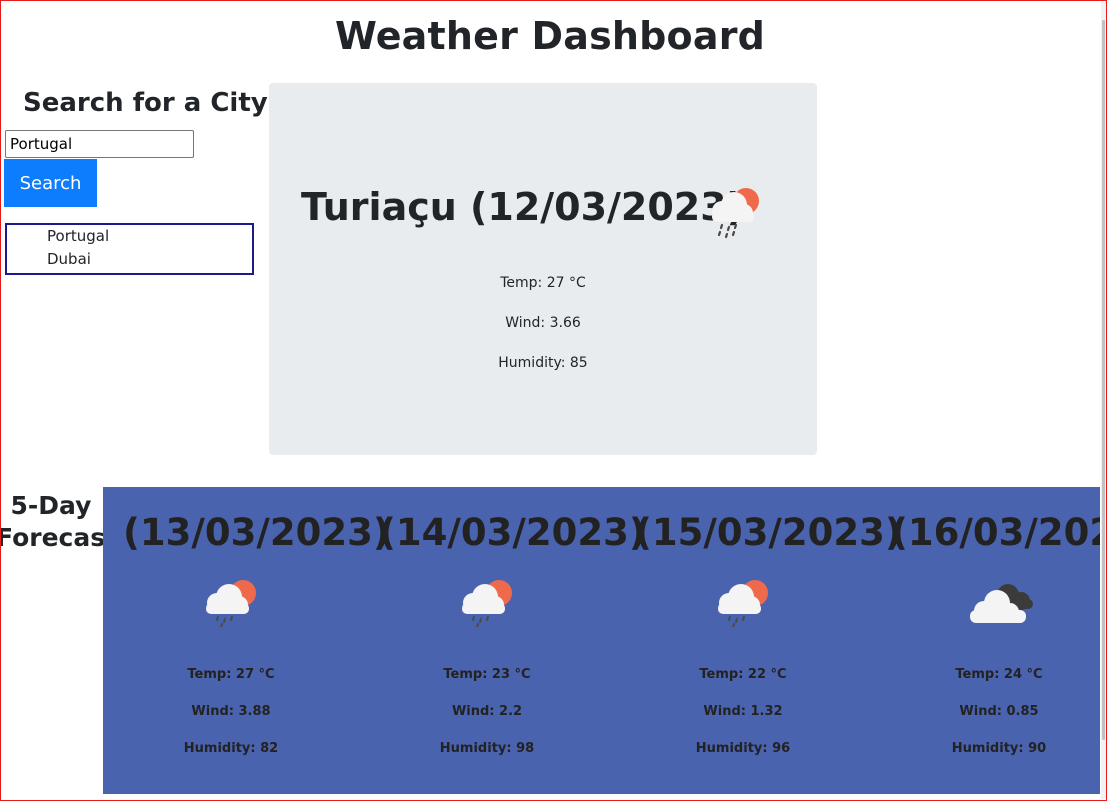 The height and width of the screenshot is (801, 1107). What do you see at coordinates (256, 532) in the screenshot?
I see `forecast-date: (13/03/2023)` at bounding box center [256, 532].